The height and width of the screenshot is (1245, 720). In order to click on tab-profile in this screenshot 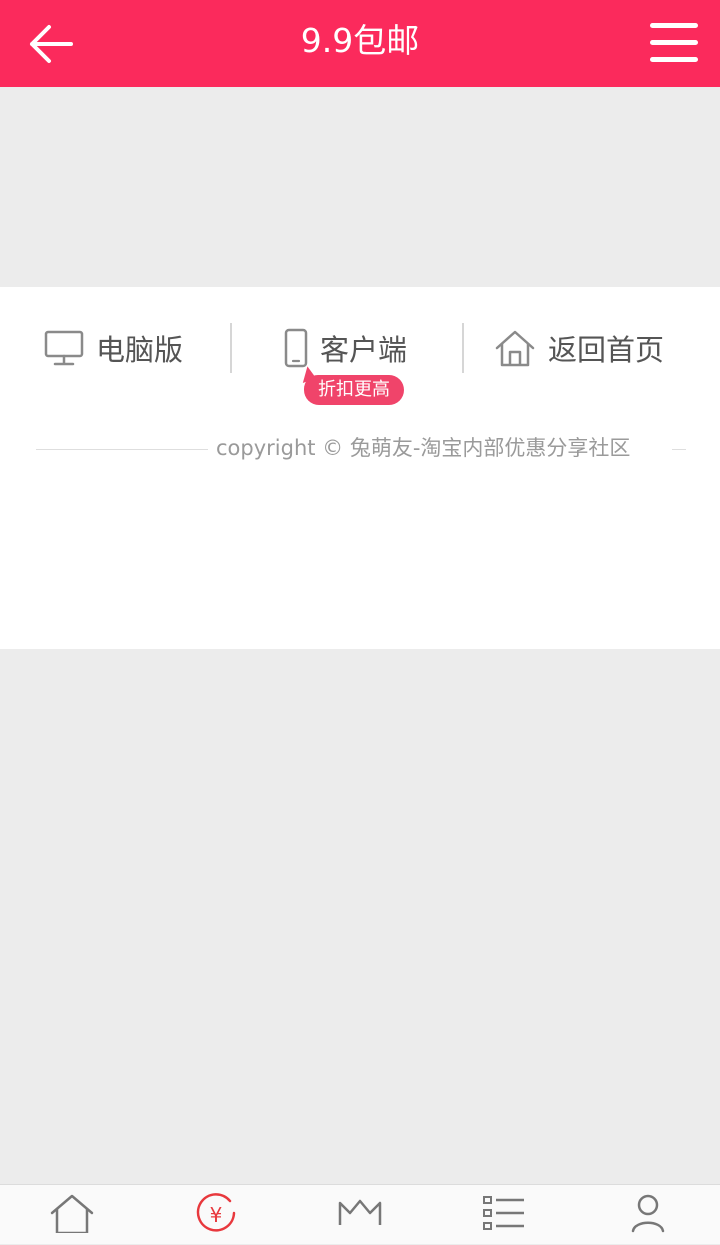, I will do `click(648, 1219)`.